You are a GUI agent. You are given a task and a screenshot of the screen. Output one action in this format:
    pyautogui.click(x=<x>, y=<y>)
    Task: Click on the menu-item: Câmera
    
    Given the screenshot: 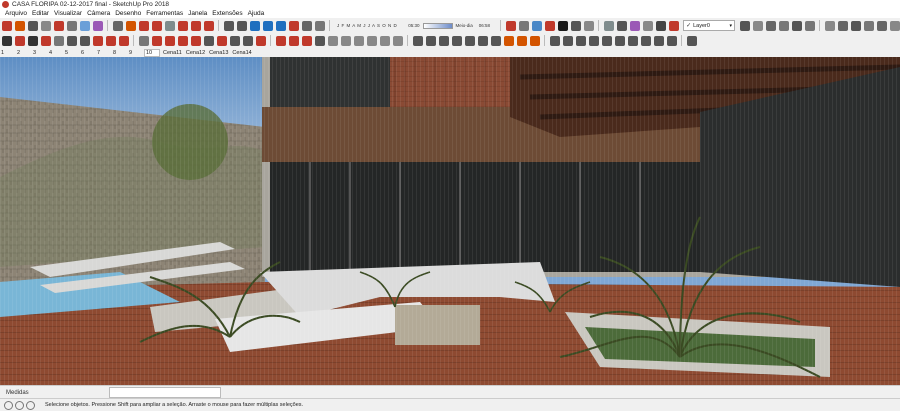 What is the action you would take?
    pyautogui.click(x=98, y=13)
    